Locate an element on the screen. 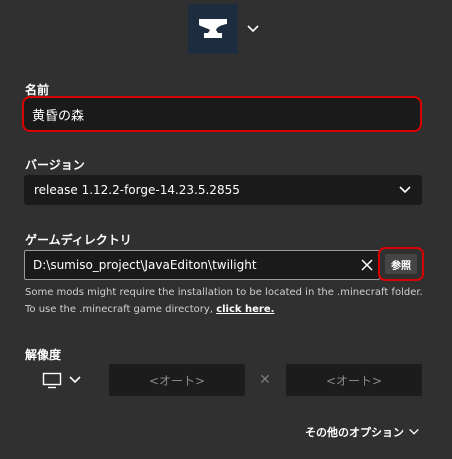 This screenshot has height=459, width=452. game-directory-input: D:\sumiso_project\JavaEditon\twilight is located at coordinates (202, 265).